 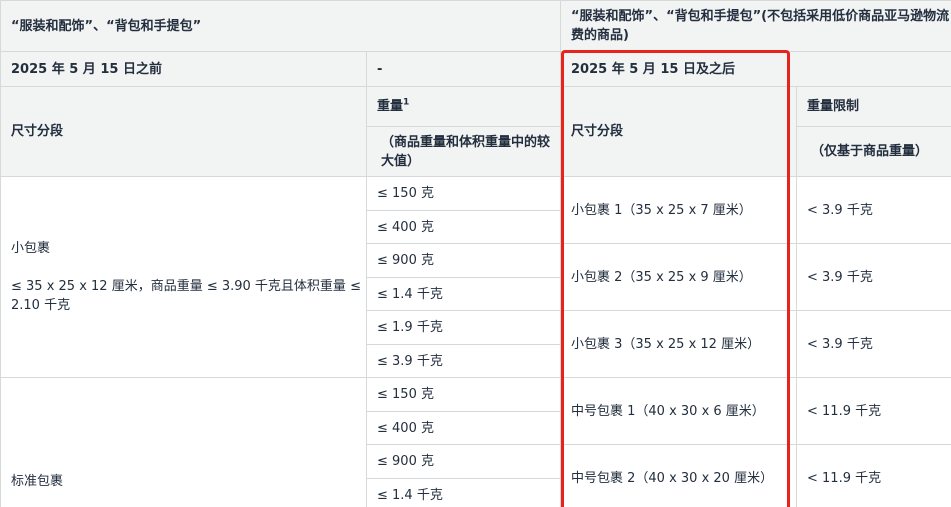 What do you see at coordinates (183, 131) in the screenshot?
I see `col-size-tier-old: 尺寸分段` at bounding box center [183, 131].